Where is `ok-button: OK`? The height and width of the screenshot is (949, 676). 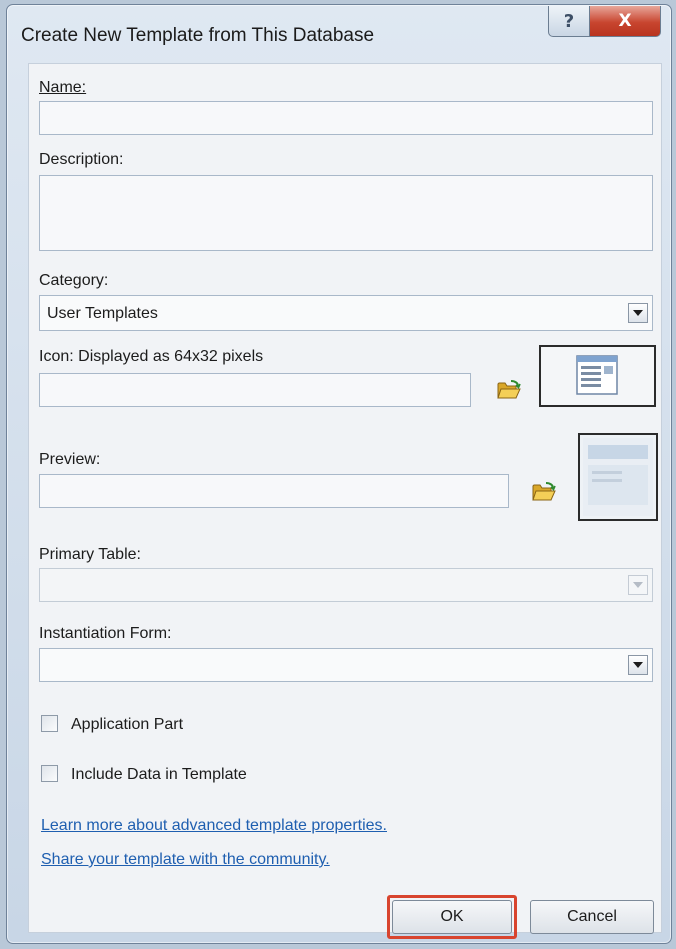 ok-button: OK is located at coordinates (452, 917).